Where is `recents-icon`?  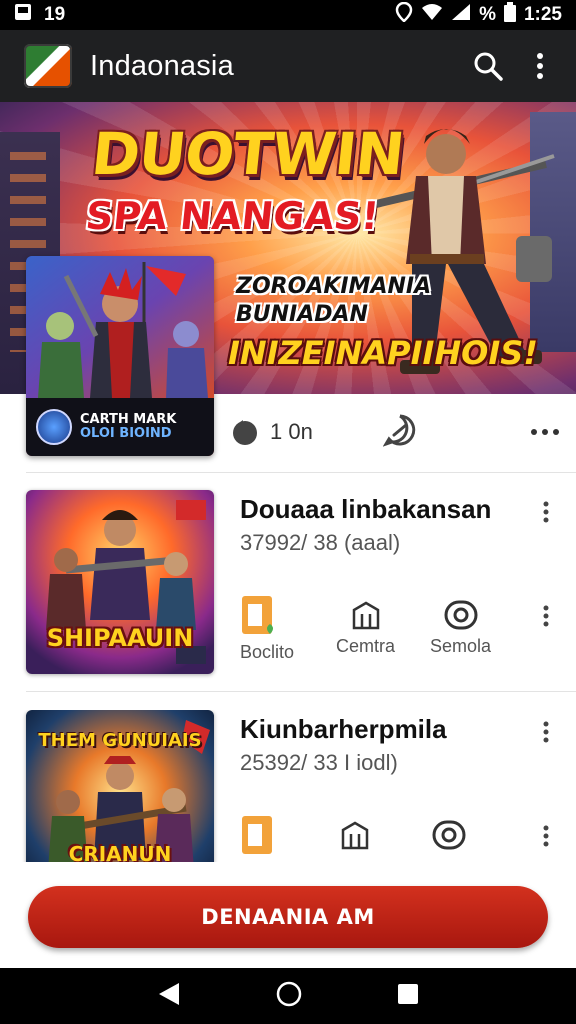
recents-icon is located at coordinates (408, 996).